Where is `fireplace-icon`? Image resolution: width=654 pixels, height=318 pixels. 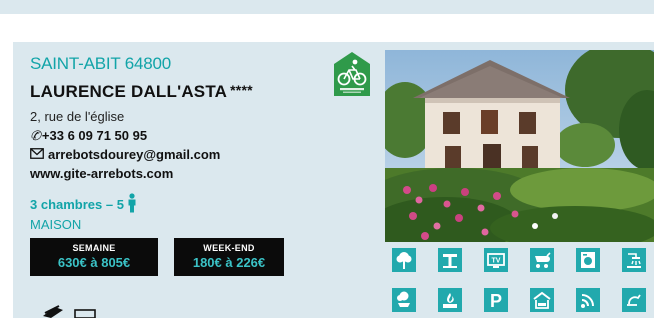
fireplace-icon is located at coordinates (450, 300).